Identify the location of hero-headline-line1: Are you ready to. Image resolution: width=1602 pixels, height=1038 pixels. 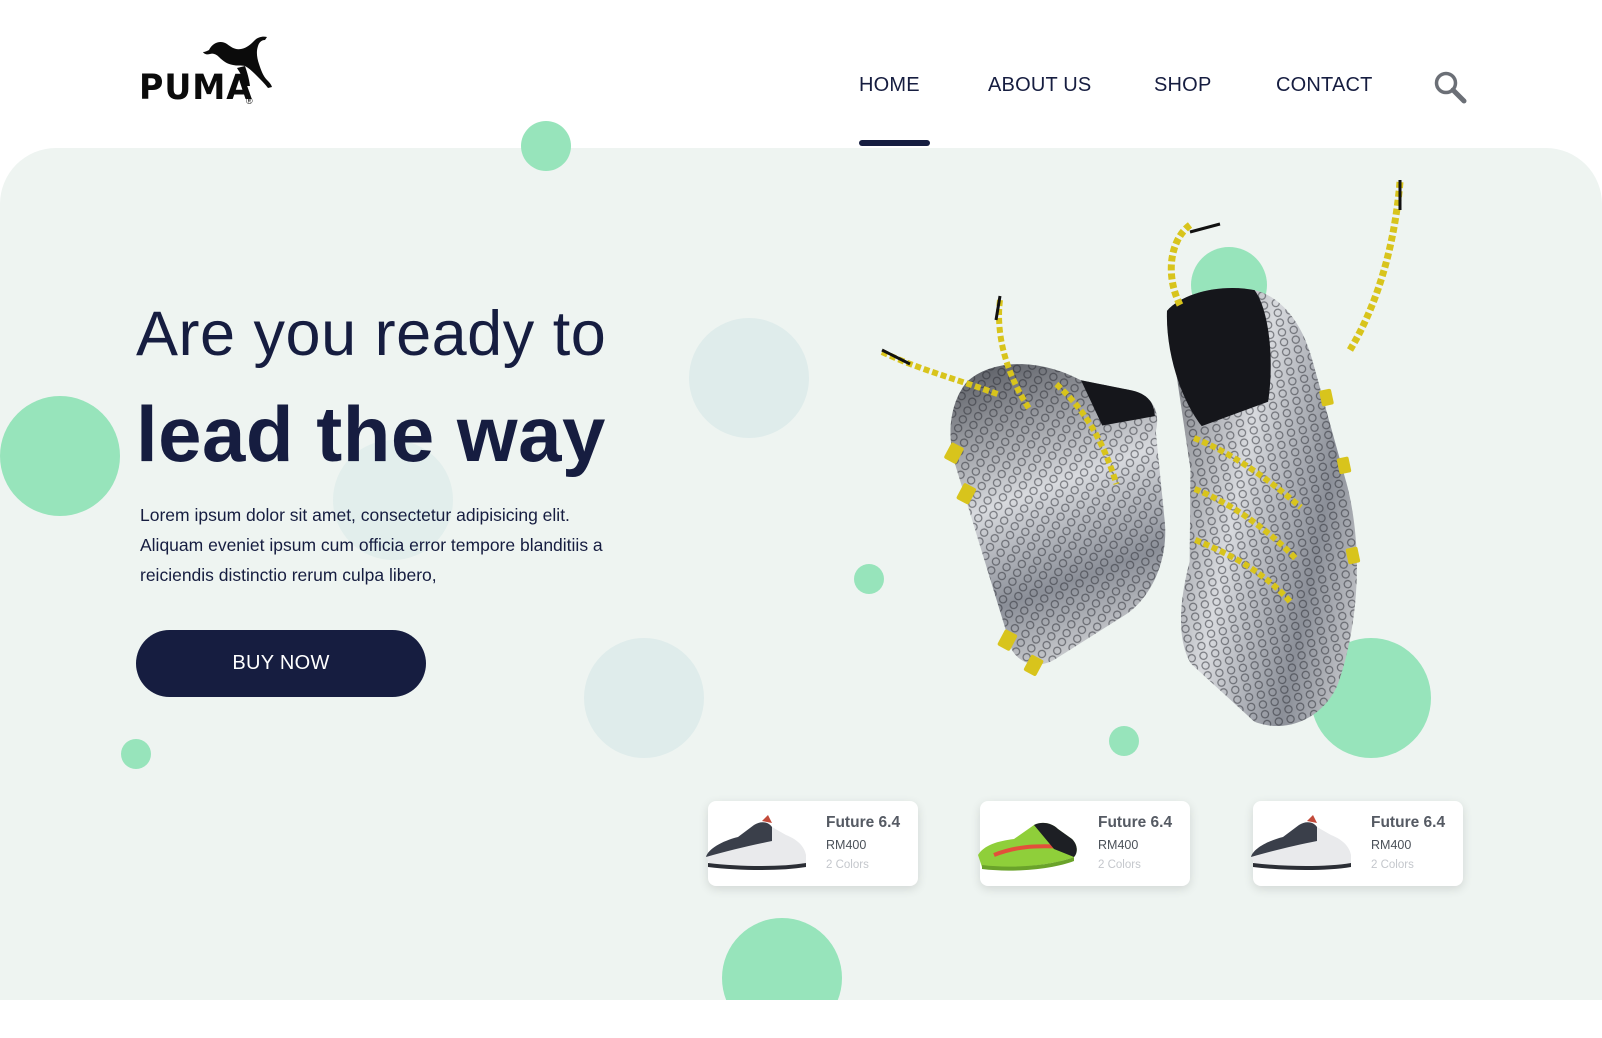
(371, 334).